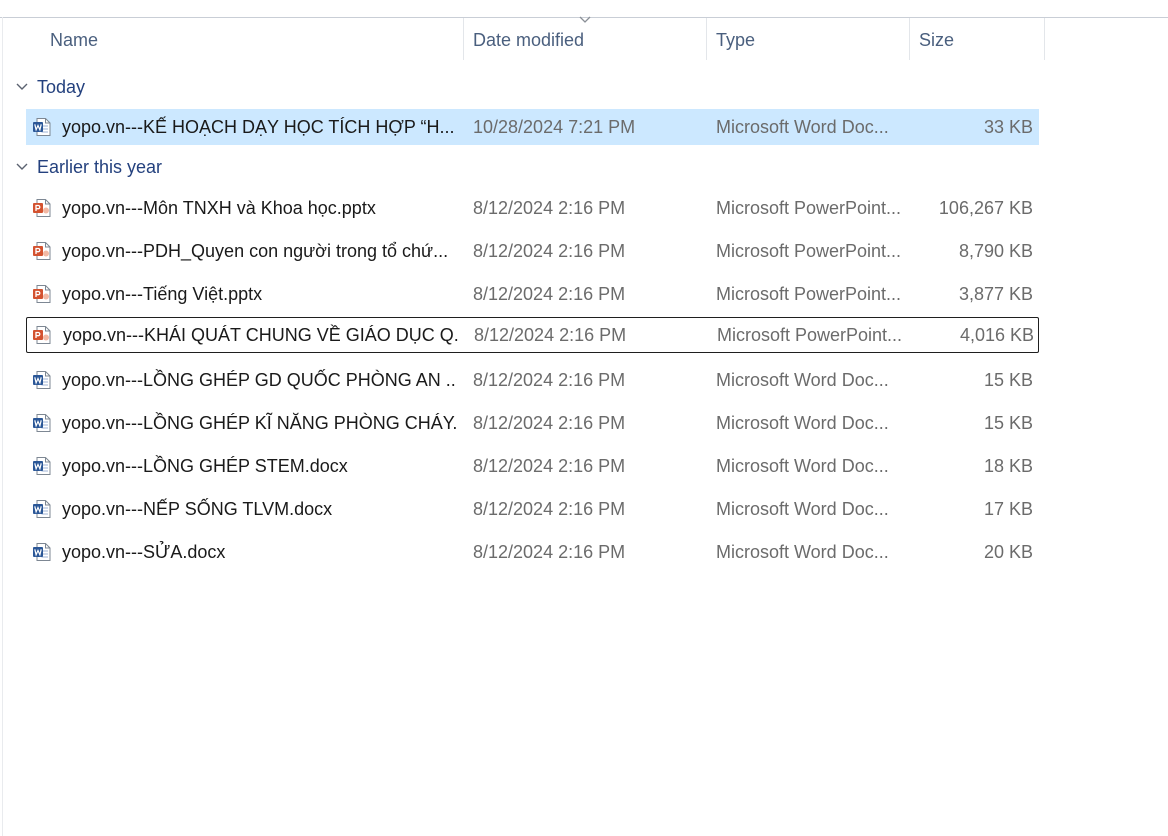 The height and width of the screenshot is (836, 1168). I want to click on column-header-type: Type, so click(807, 39).